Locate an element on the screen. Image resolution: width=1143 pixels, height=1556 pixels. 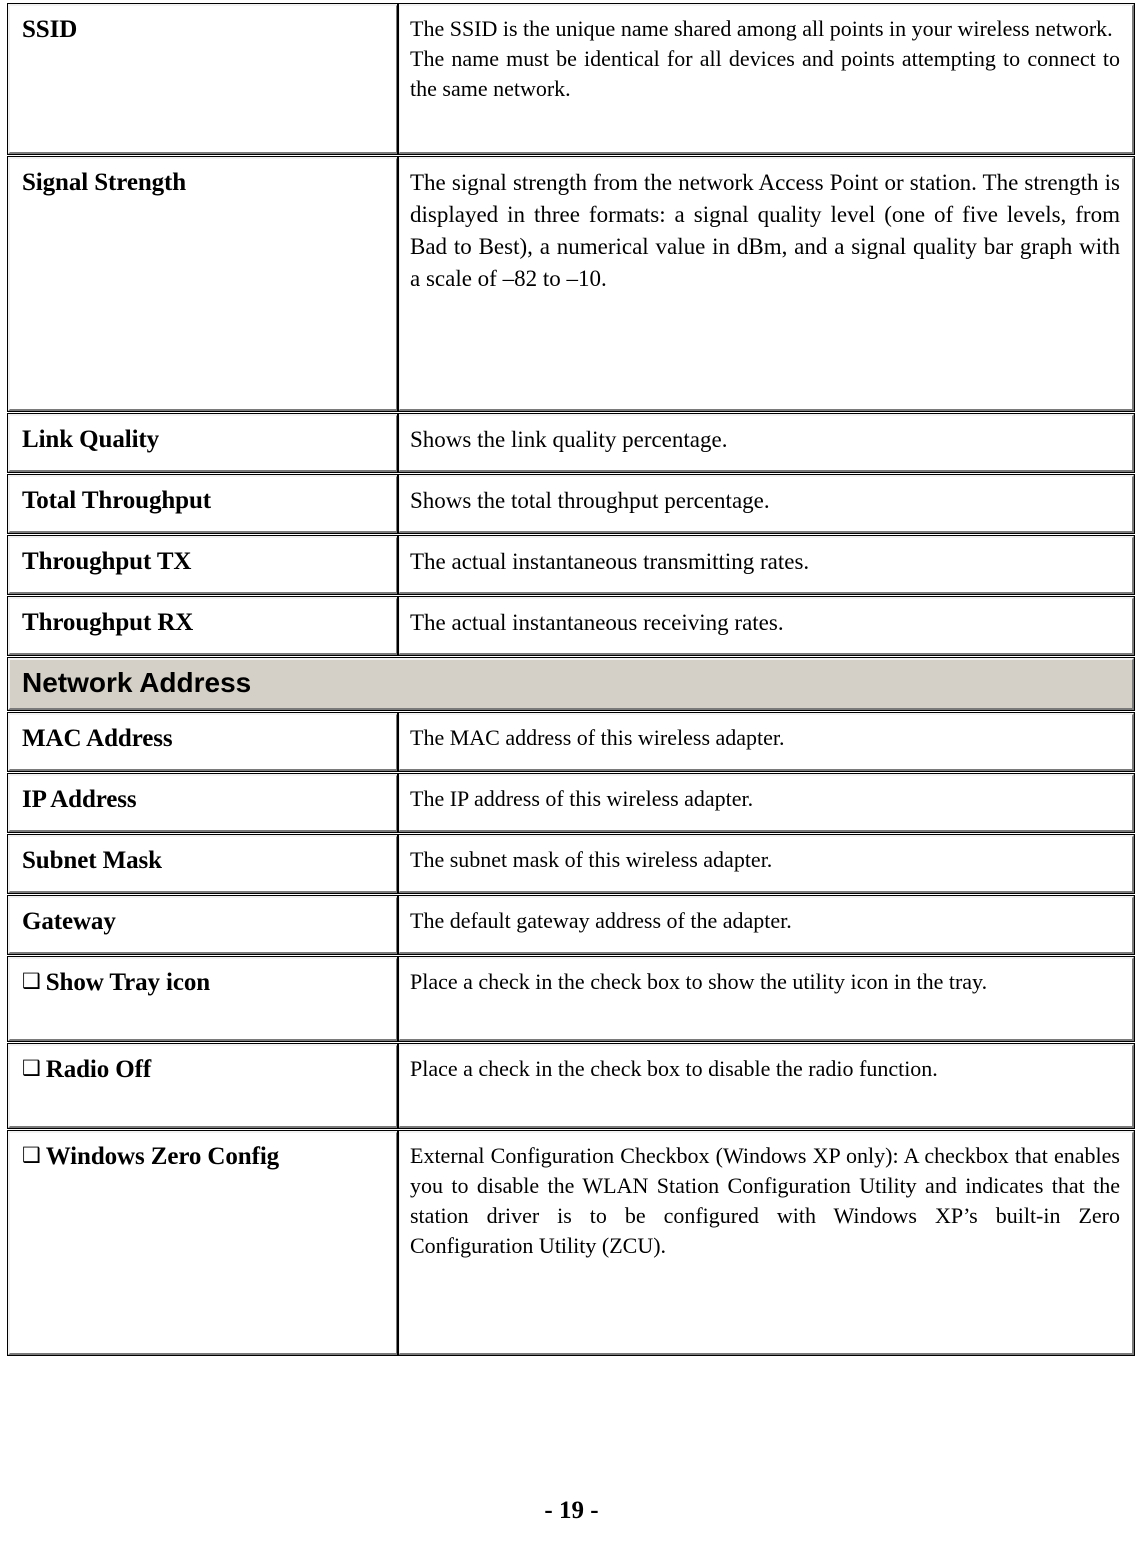
term-cell: Throughput RX is located at coordinates (203, 626).